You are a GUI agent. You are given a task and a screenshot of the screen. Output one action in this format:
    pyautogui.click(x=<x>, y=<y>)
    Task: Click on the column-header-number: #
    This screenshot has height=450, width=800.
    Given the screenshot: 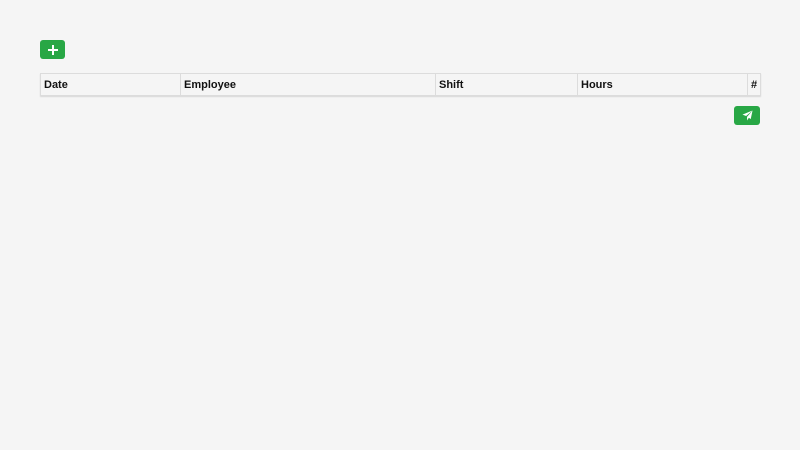 What is the action you would take?
    pyautogui.click(x=754, y=85)
    